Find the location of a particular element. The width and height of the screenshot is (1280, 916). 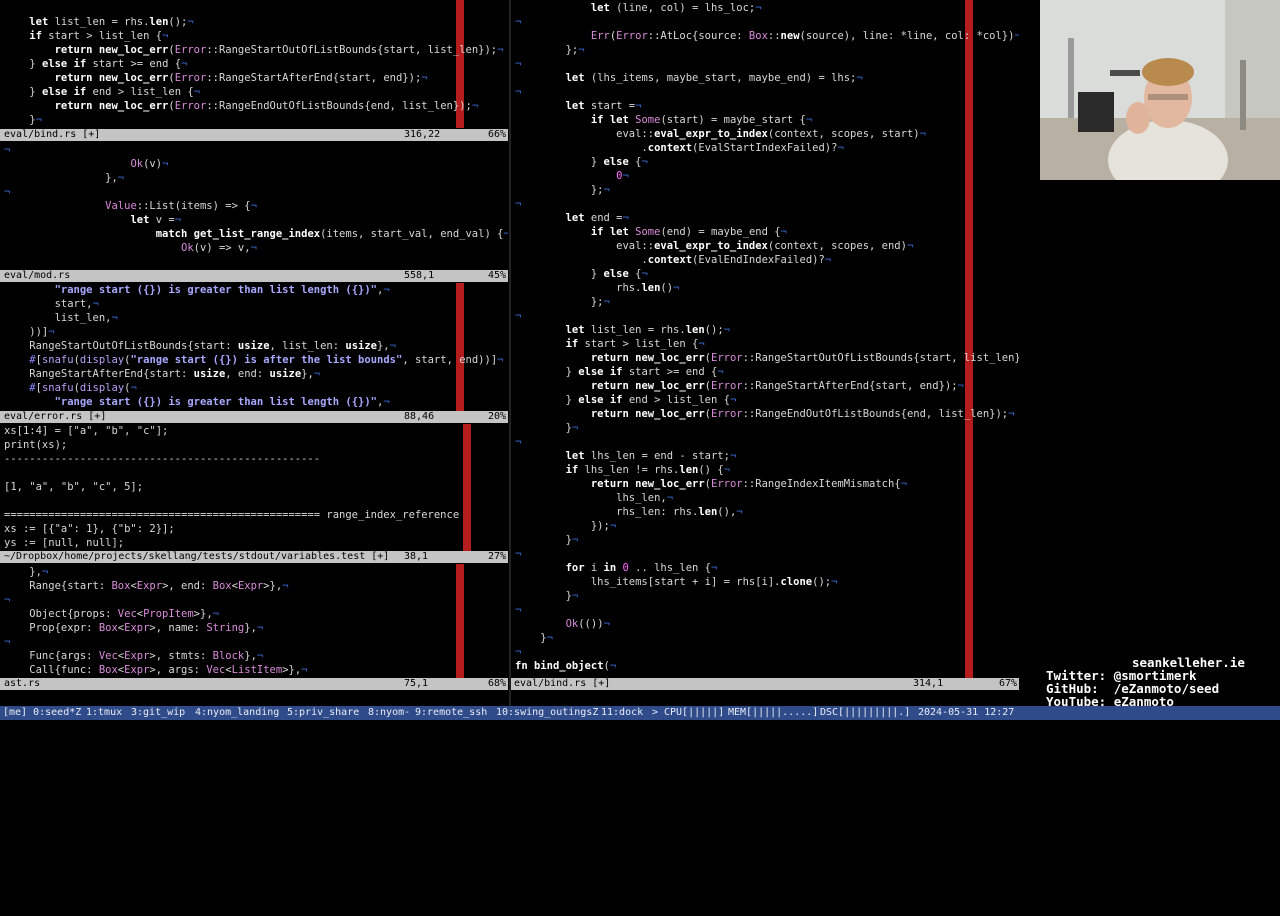

mem-meter: MEM[|||||.....] is located at coordinates (773, 712).